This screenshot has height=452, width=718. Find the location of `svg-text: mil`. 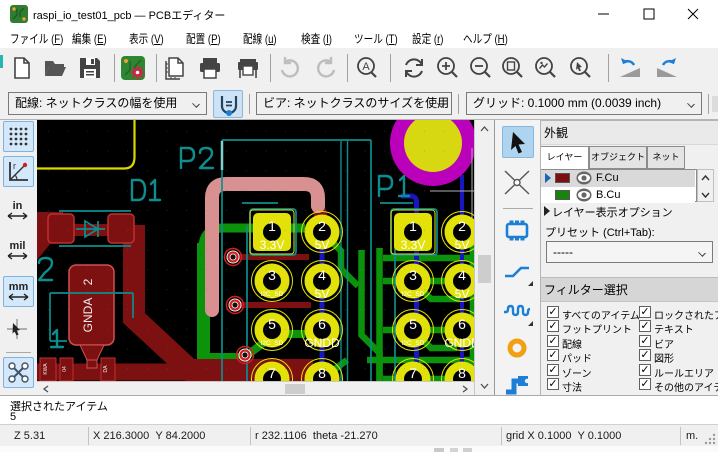

svg-text: mil is located at coordinates (18, 246).